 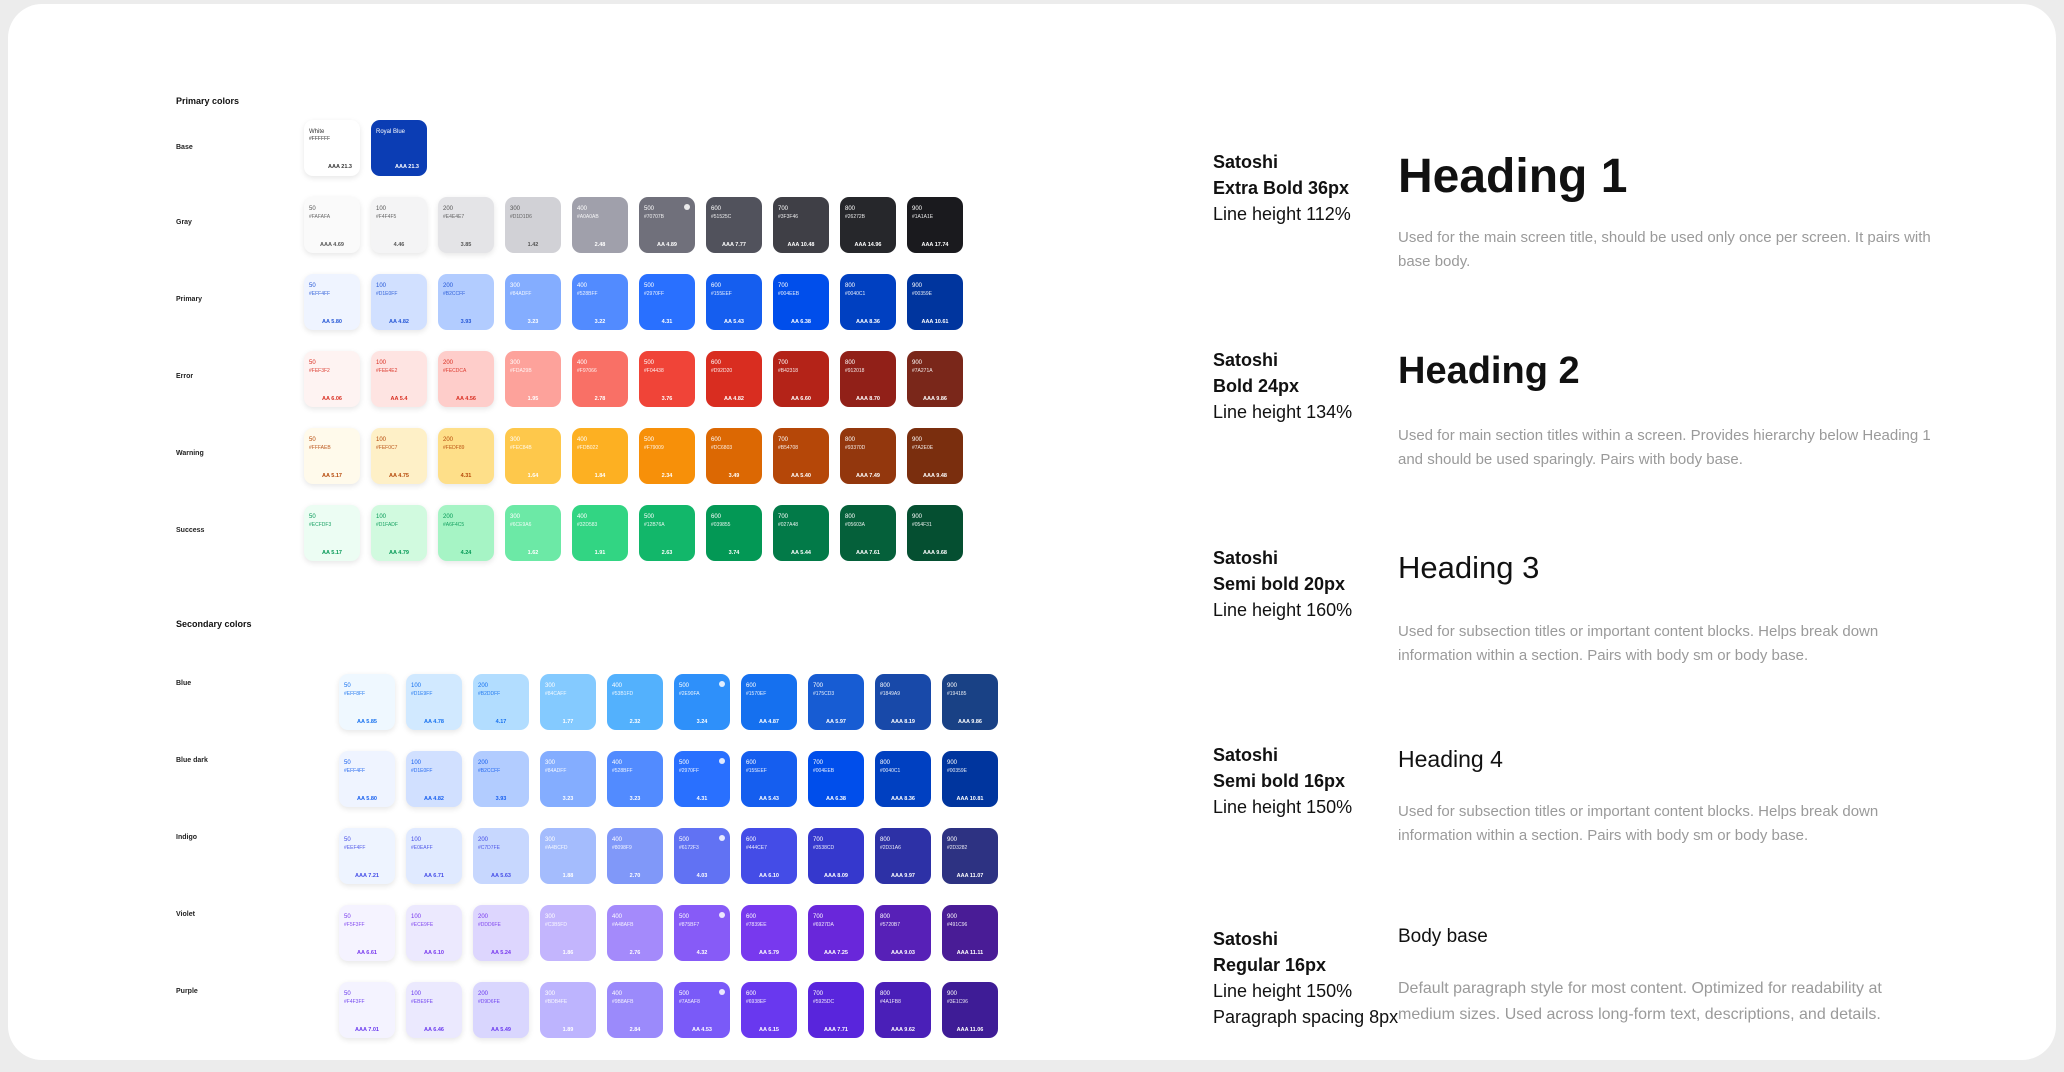 I want to click on color-swatch-indigo-900: 900 #2D3282 AAA 11.07, so click(x=970, y=856).